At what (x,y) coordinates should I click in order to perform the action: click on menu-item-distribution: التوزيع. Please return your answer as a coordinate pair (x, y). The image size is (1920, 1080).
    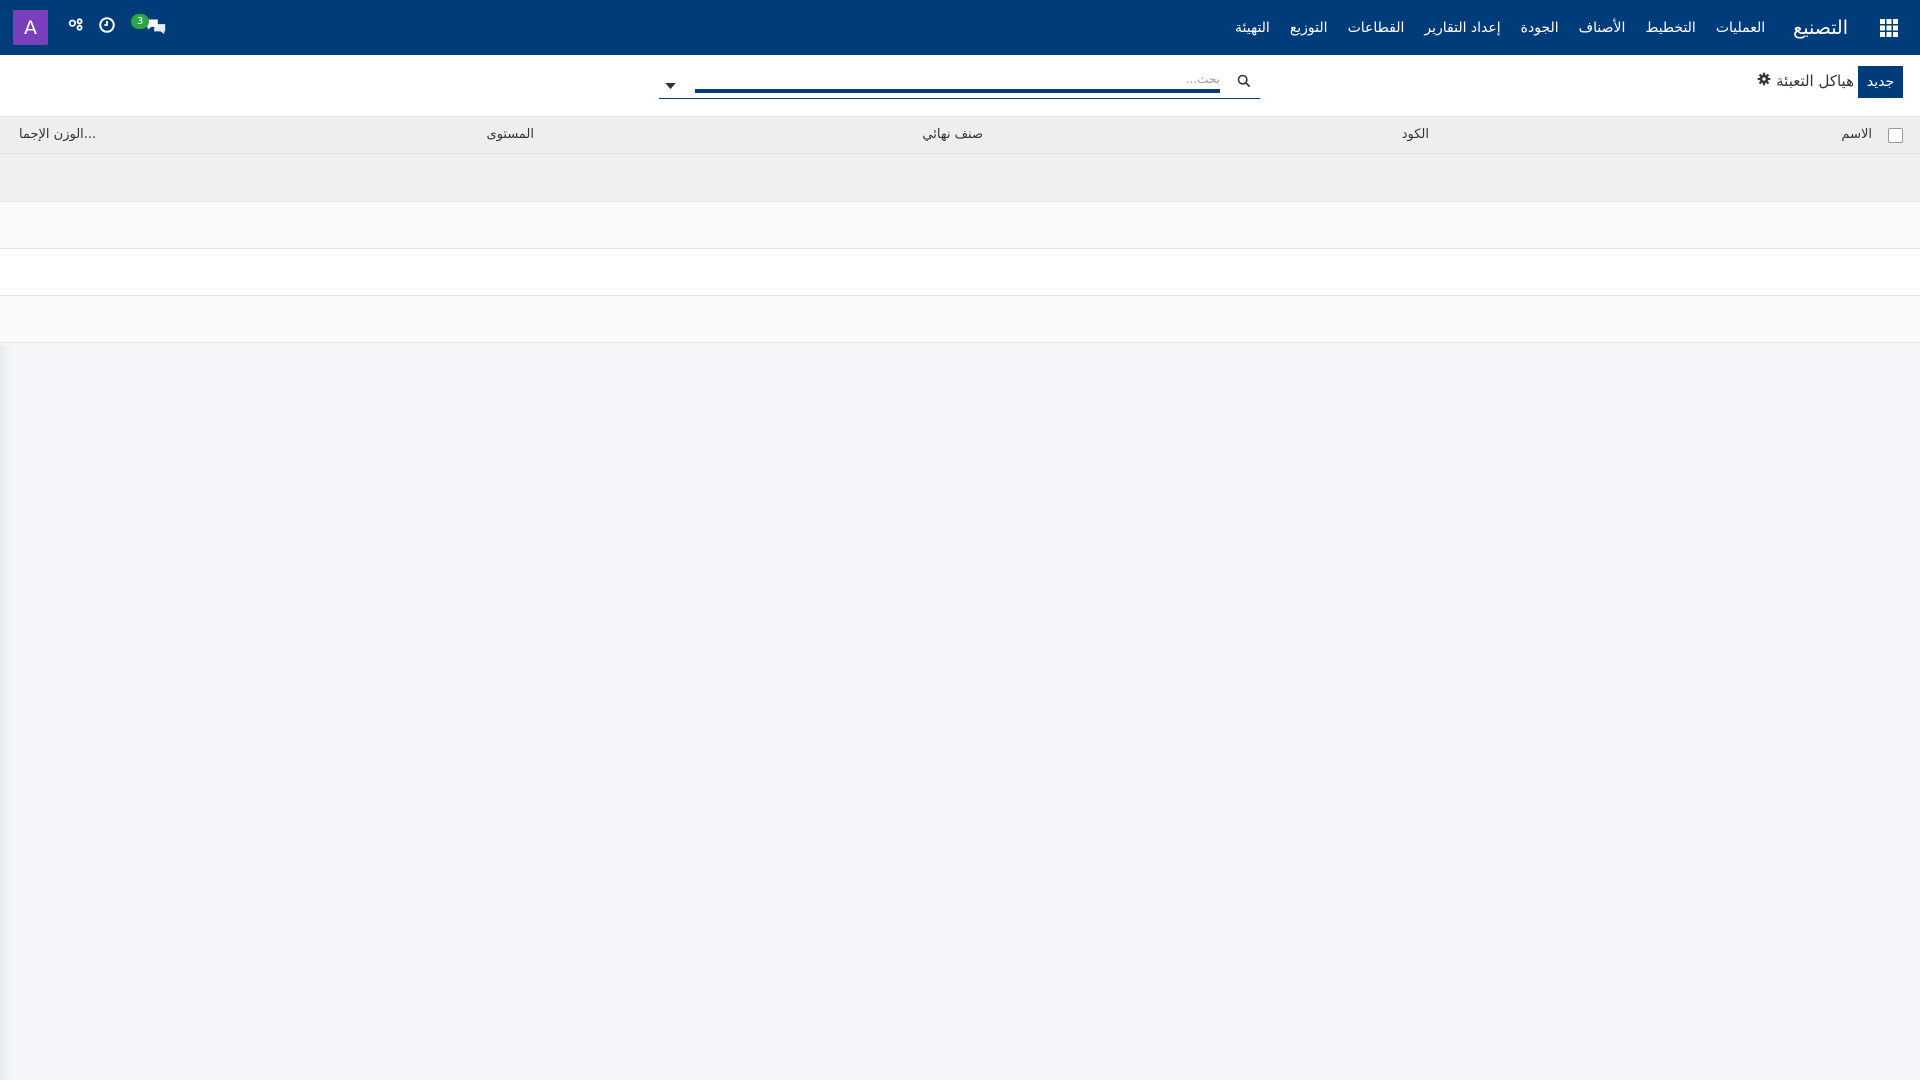
    Looking at the image, I should click on (1309, 28).